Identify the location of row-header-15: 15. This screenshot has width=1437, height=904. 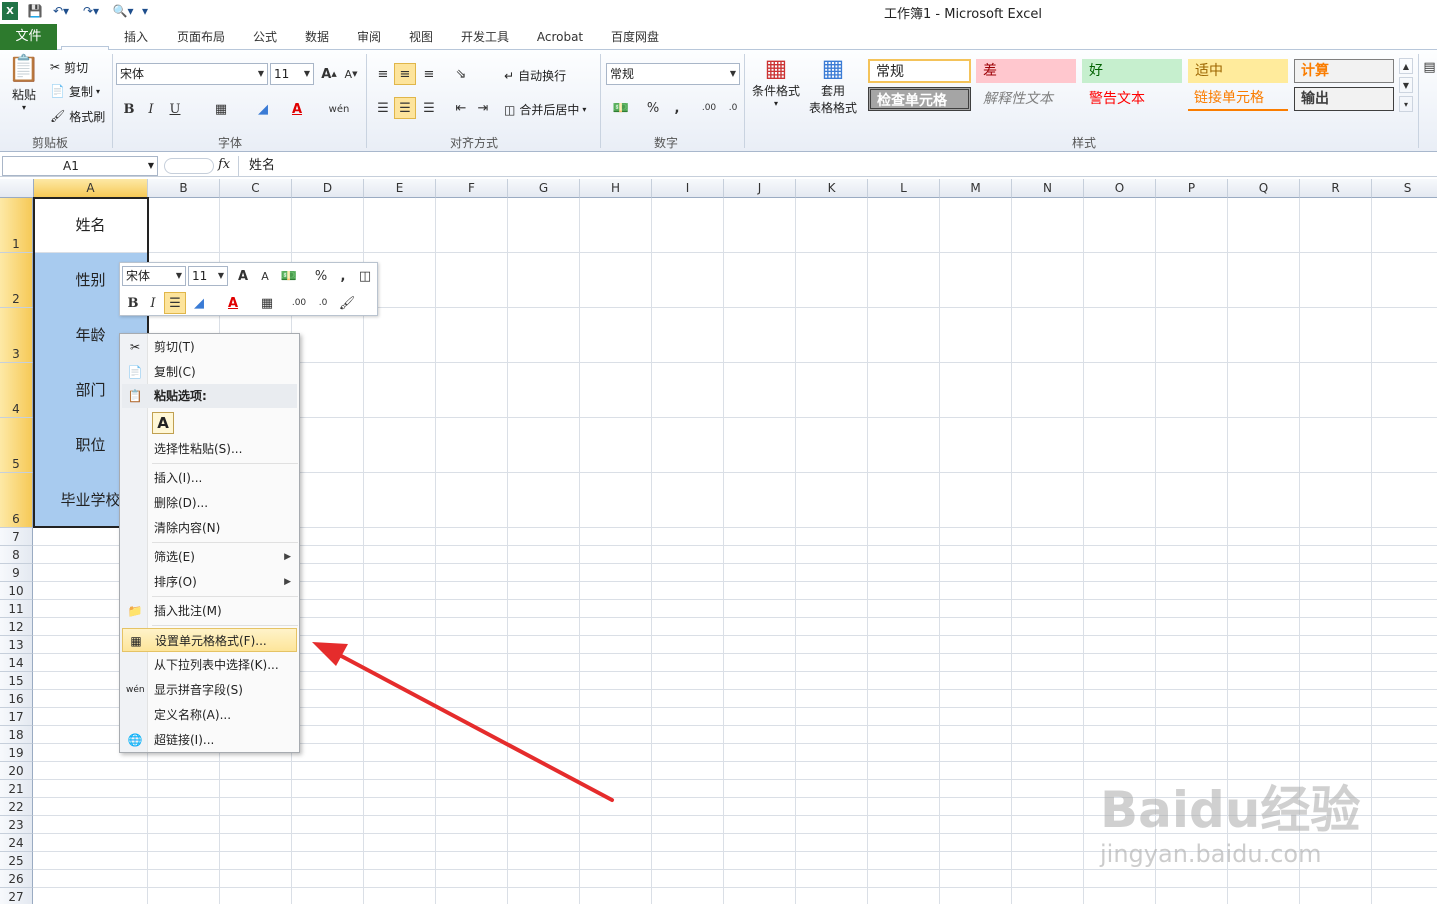
(16, 681).